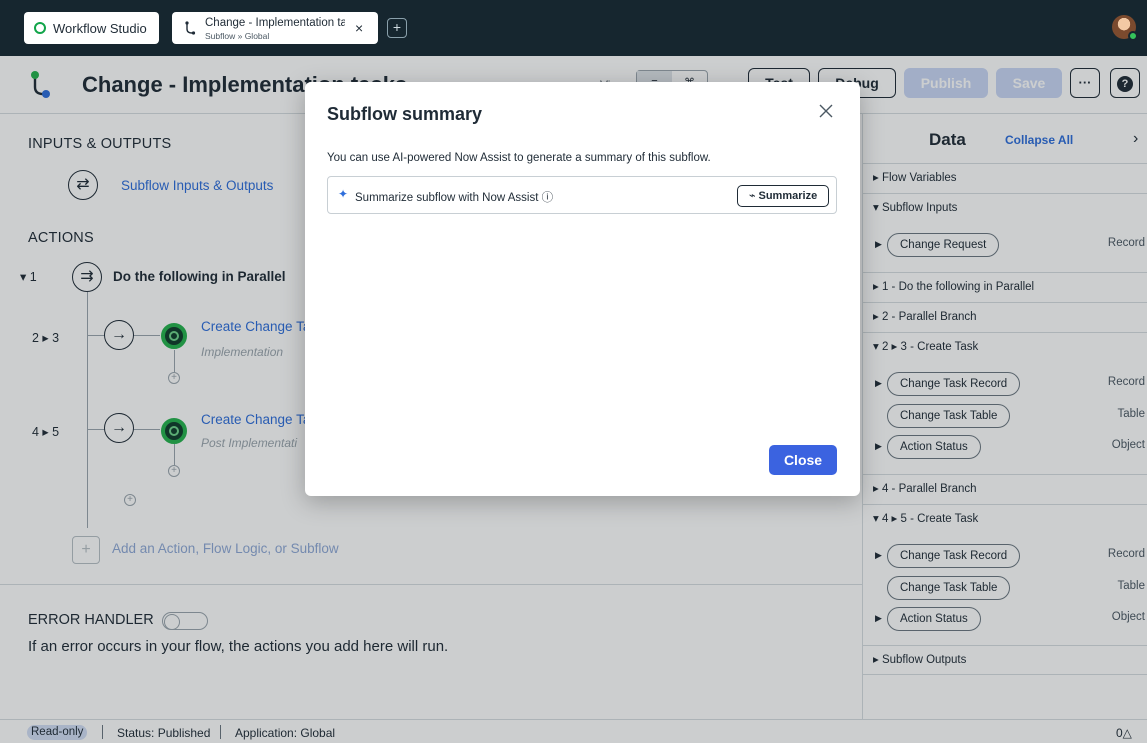 The width and height of the screenshot is (1147, 743). Describe the element at coordinates (275, 23) in the screenshot. I see `document-tab-title: Change - Implementation ta` at that location.